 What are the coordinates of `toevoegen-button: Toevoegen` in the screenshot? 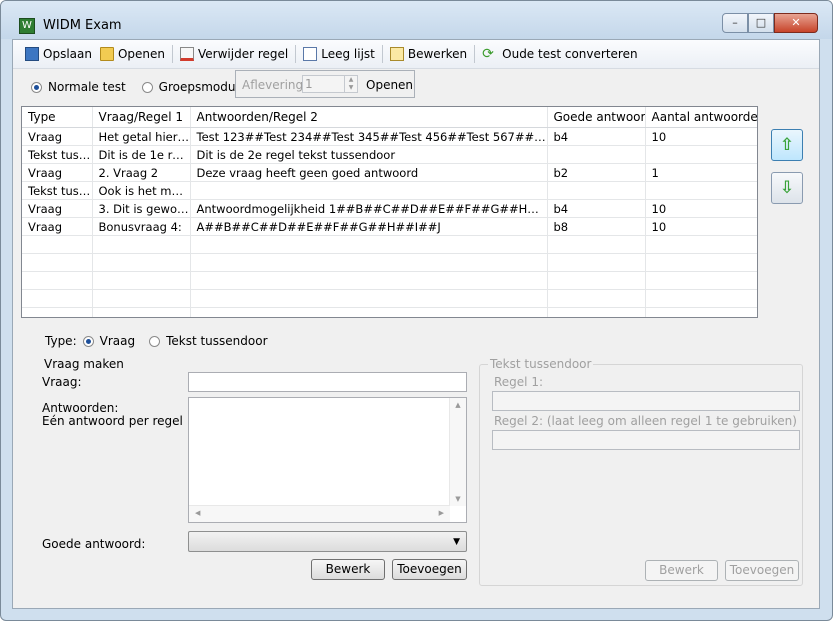 It's located at (429, 569).